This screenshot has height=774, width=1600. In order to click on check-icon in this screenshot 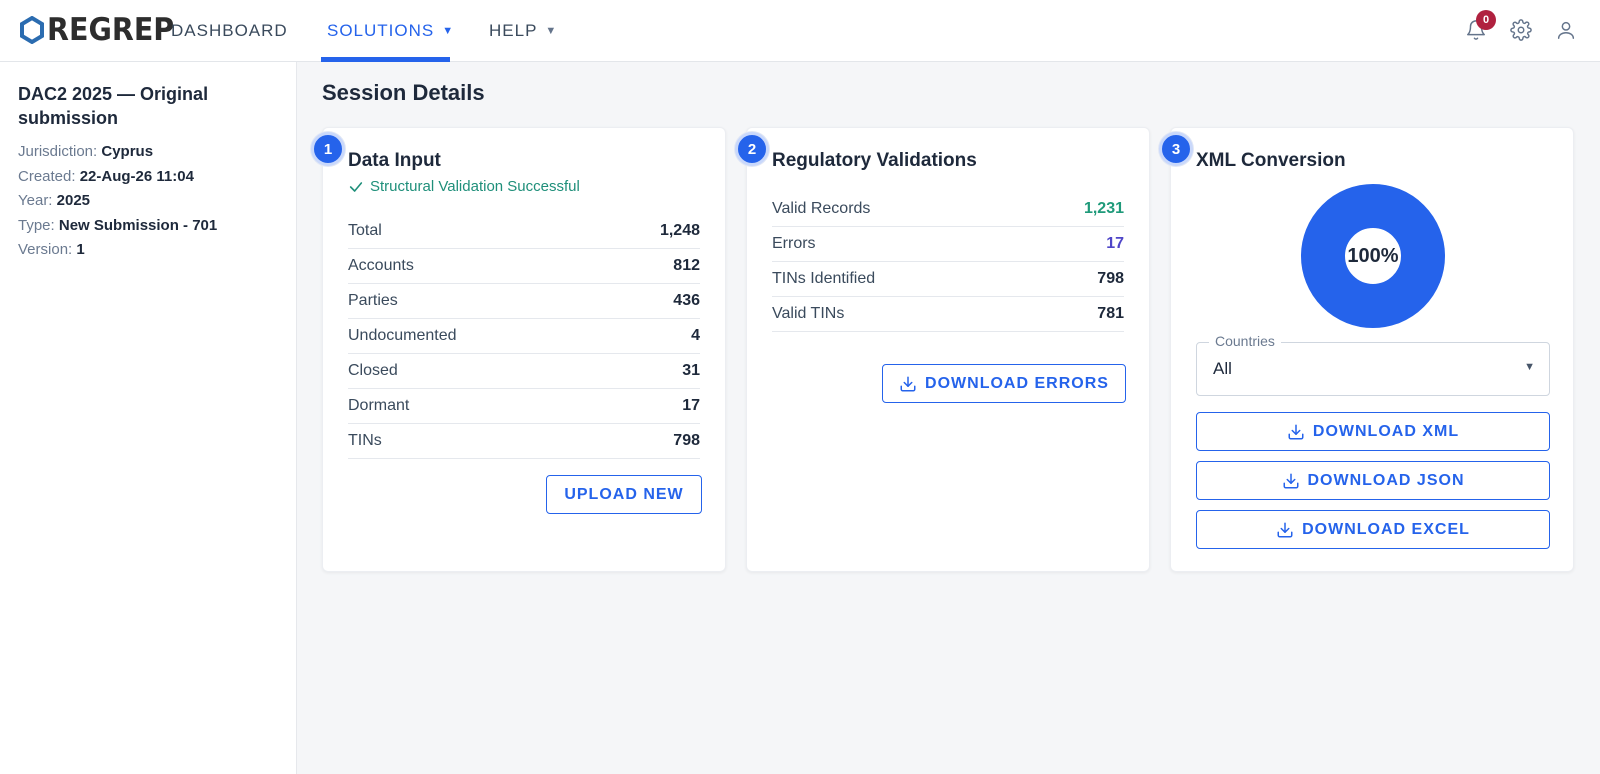, I will do `click(356, 186)`.